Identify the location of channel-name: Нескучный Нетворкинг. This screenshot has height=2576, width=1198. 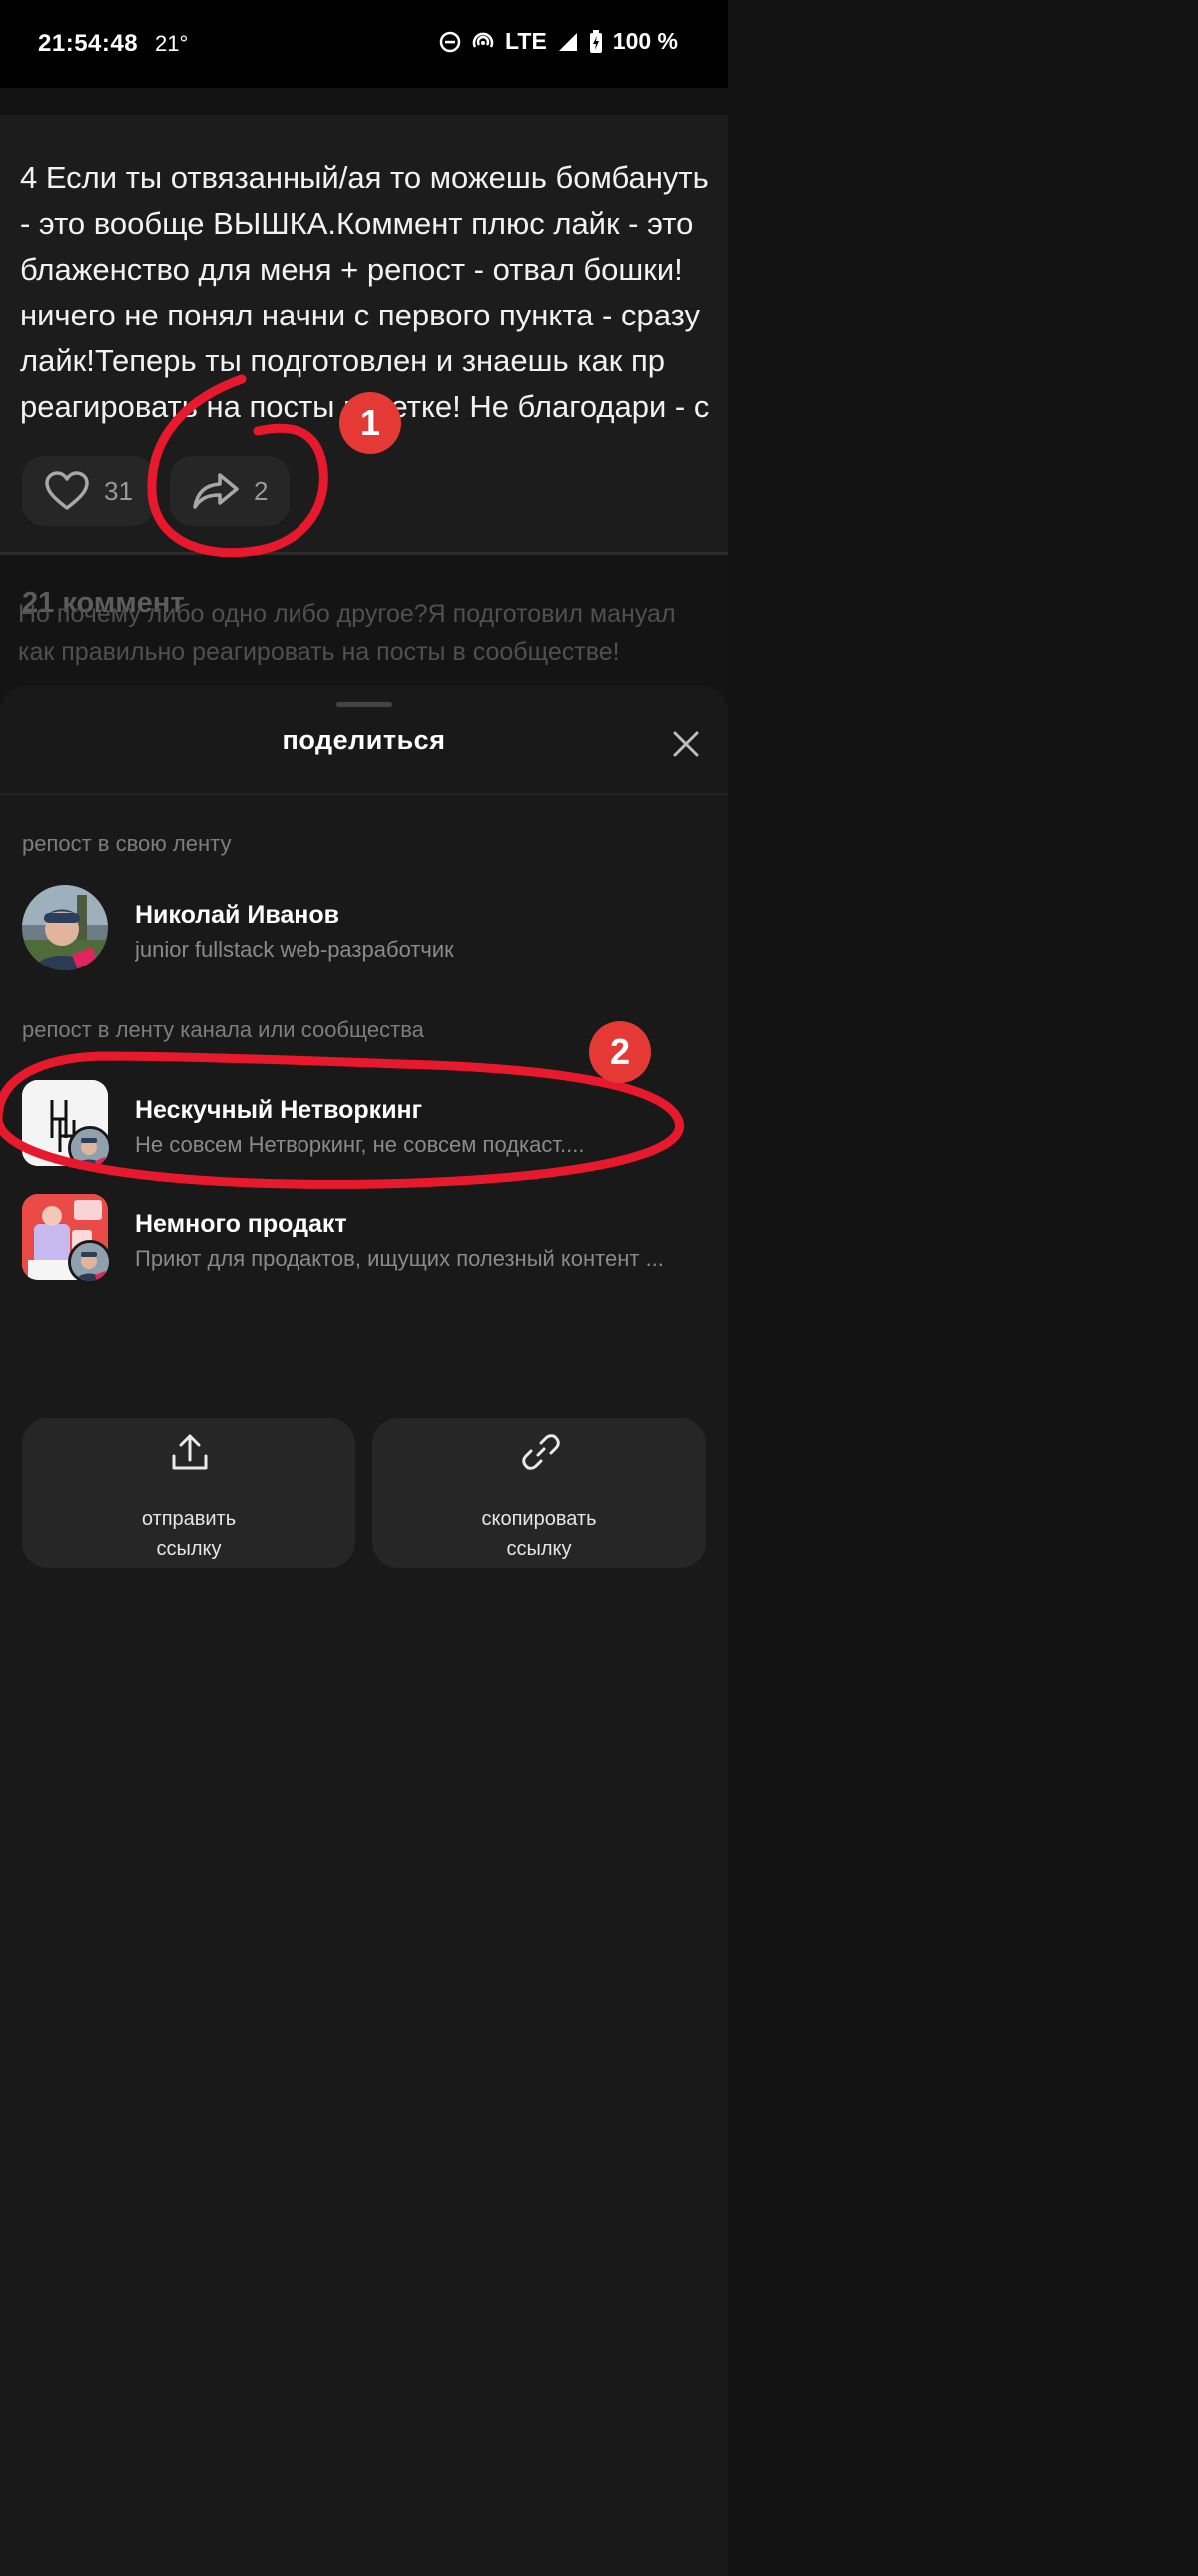
(279, 1110).